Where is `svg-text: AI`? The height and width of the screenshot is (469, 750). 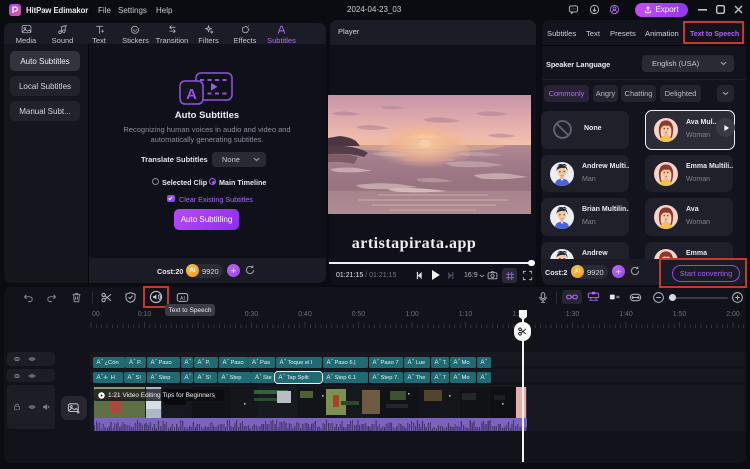
svg-text: AI is located at coordinates (182, 299).